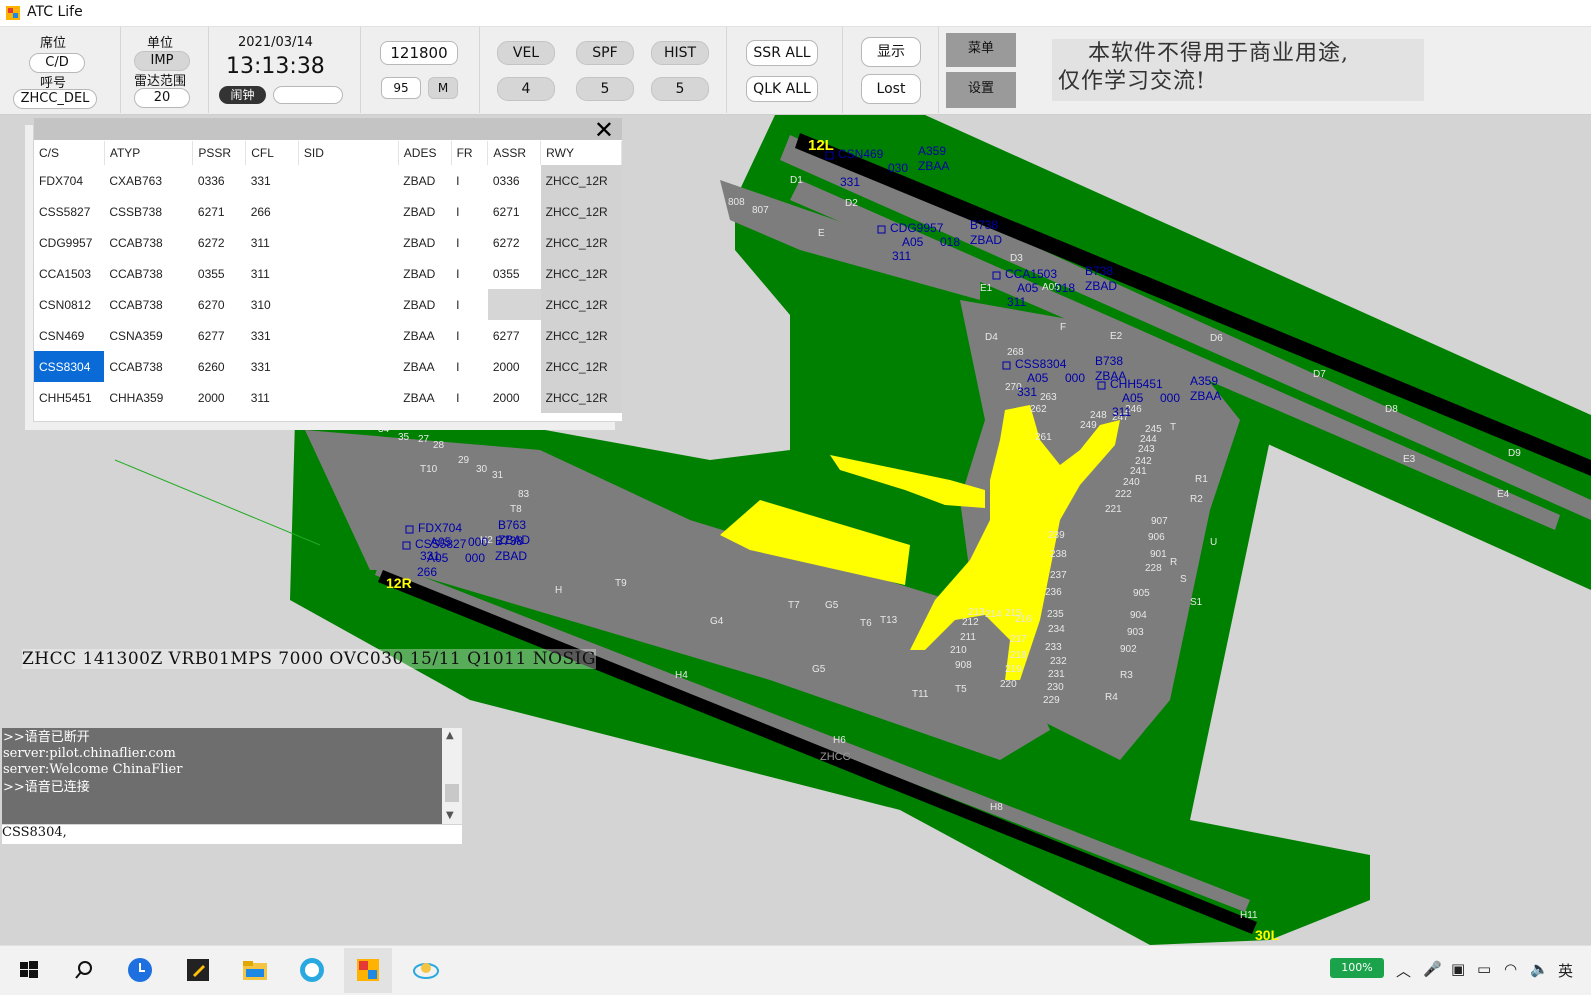 The width and height of the screenshot is (1591, 995). I want to click on settings-button: 设置, so click(981, 90).